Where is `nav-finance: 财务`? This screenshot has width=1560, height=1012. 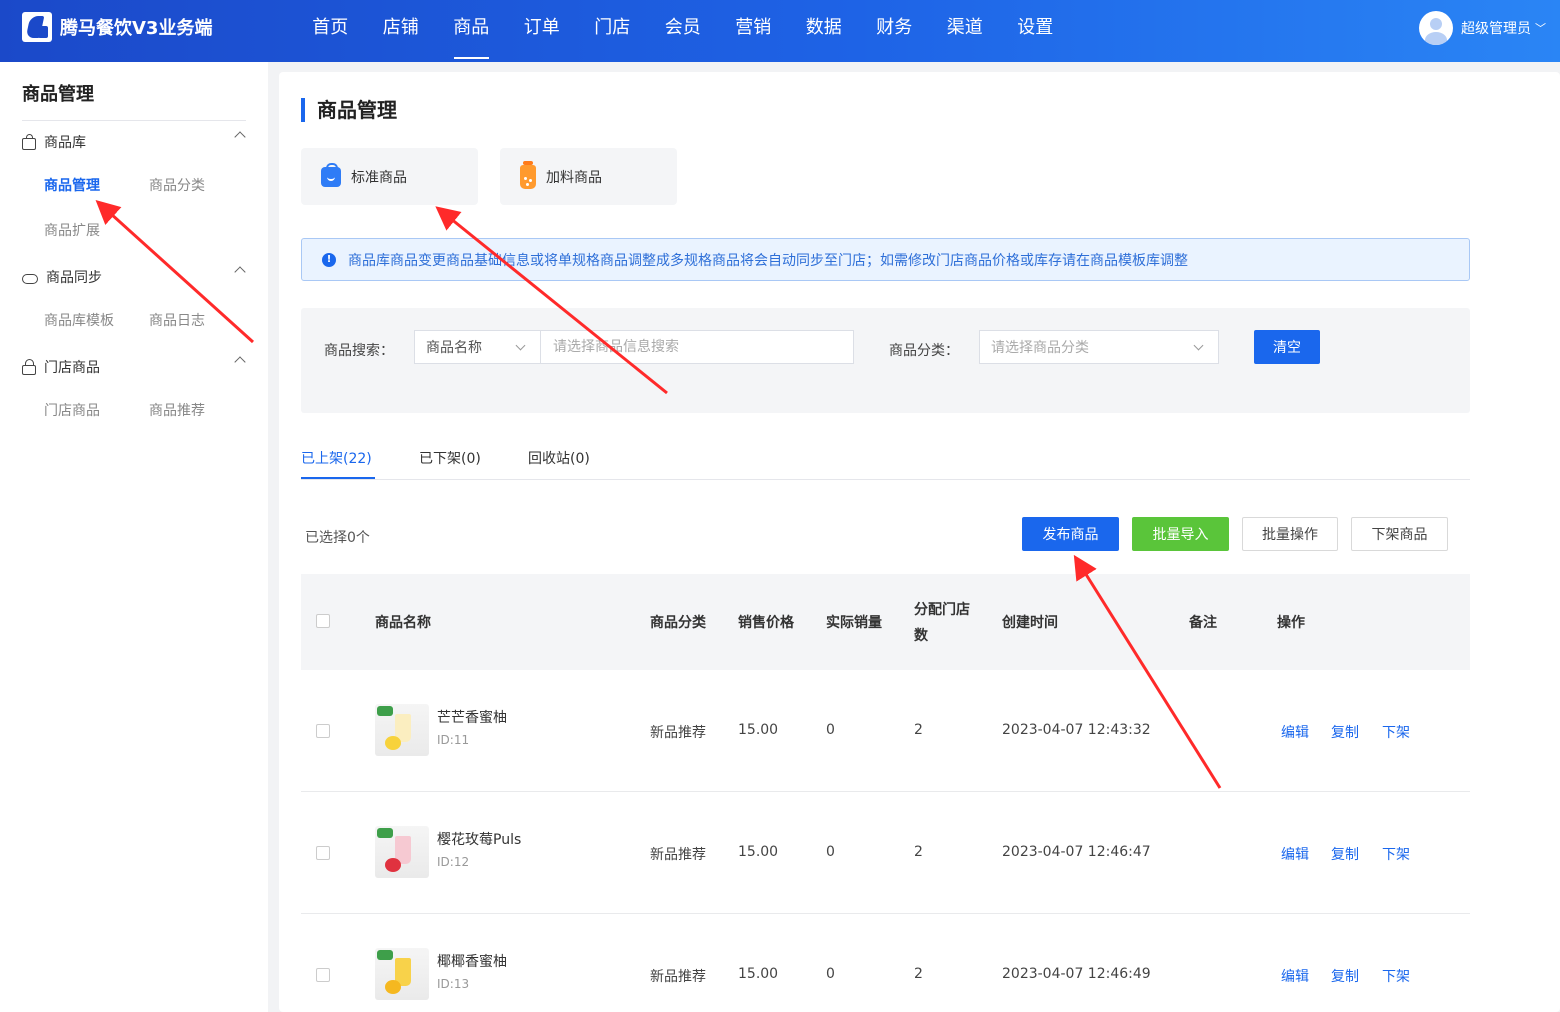 nav-finance: 财务 is located at coordinates (894, 31).